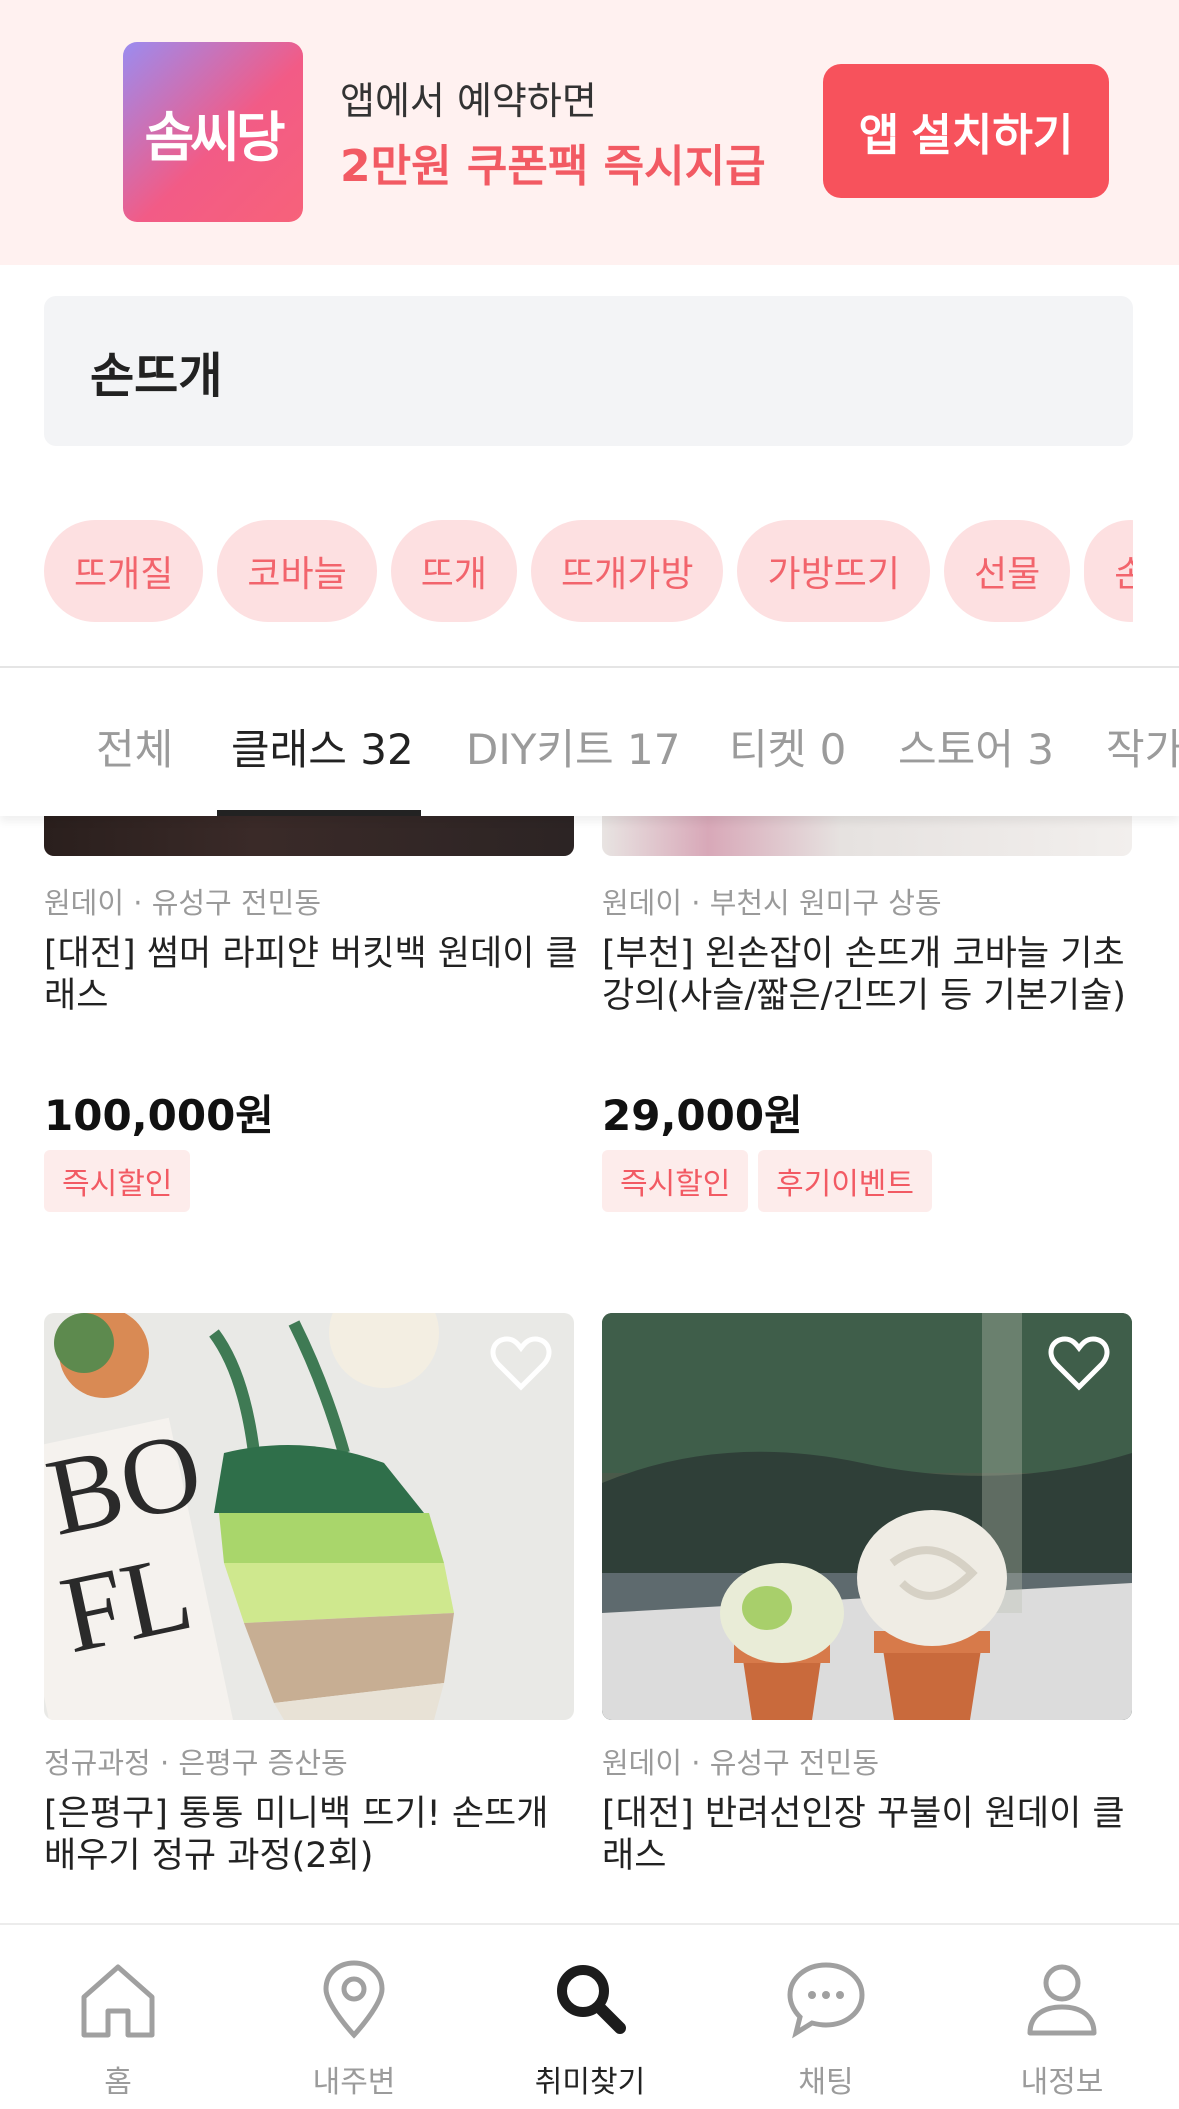  Describe the element at coordinates (319, 813) in the screenshot. I see `active-tab-indicator` at that location.